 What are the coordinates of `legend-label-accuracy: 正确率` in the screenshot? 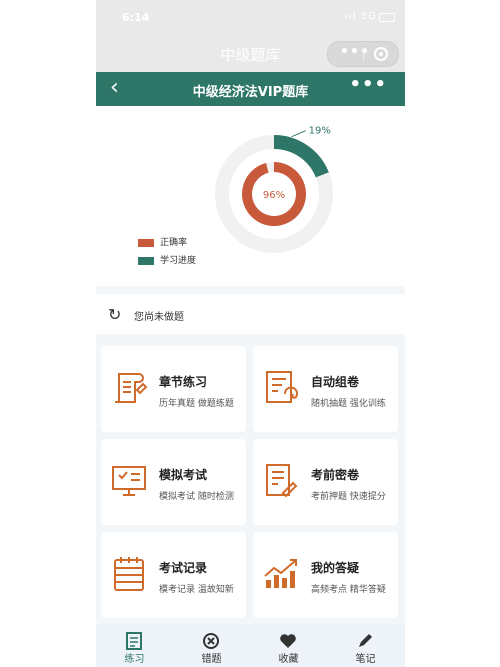 It's located at (174, 243).